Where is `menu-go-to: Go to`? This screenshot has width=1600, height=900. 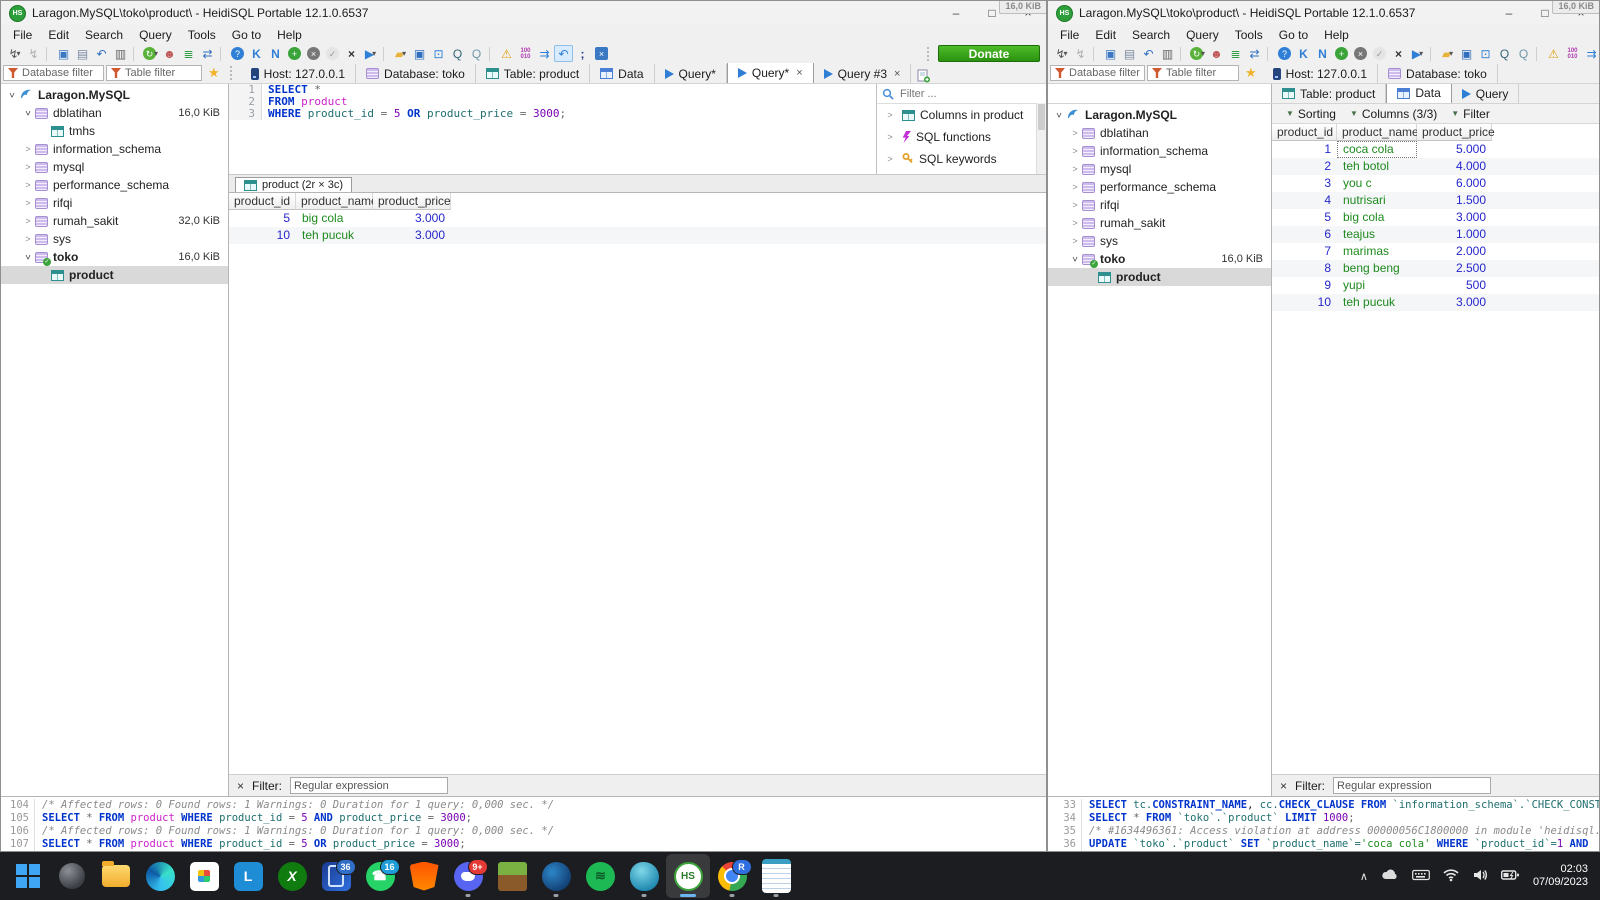
menu-go-to: Go to is located at coordinates (246, 34).